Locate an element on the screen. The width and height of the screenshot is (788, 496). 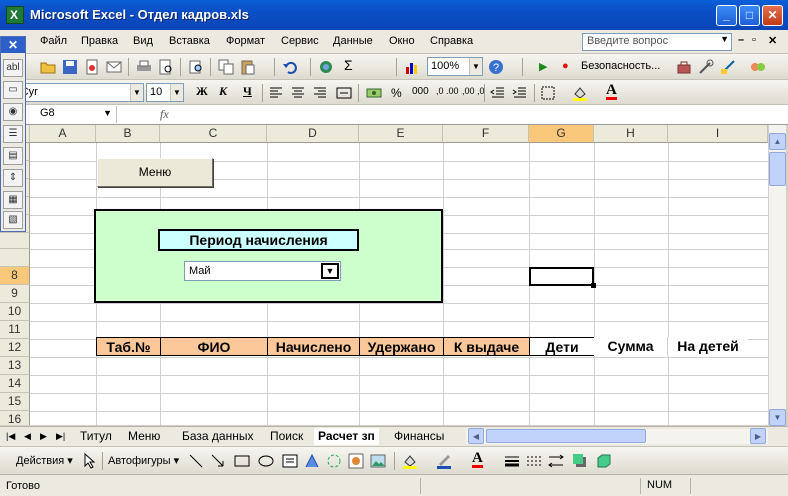
line-icon is located at coordinates (196, 461).